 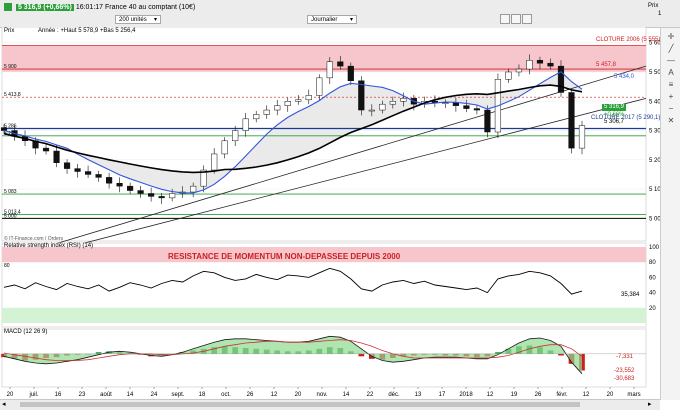 I want to click on price-tick-label: 5 000, so click(x=654, y=219).